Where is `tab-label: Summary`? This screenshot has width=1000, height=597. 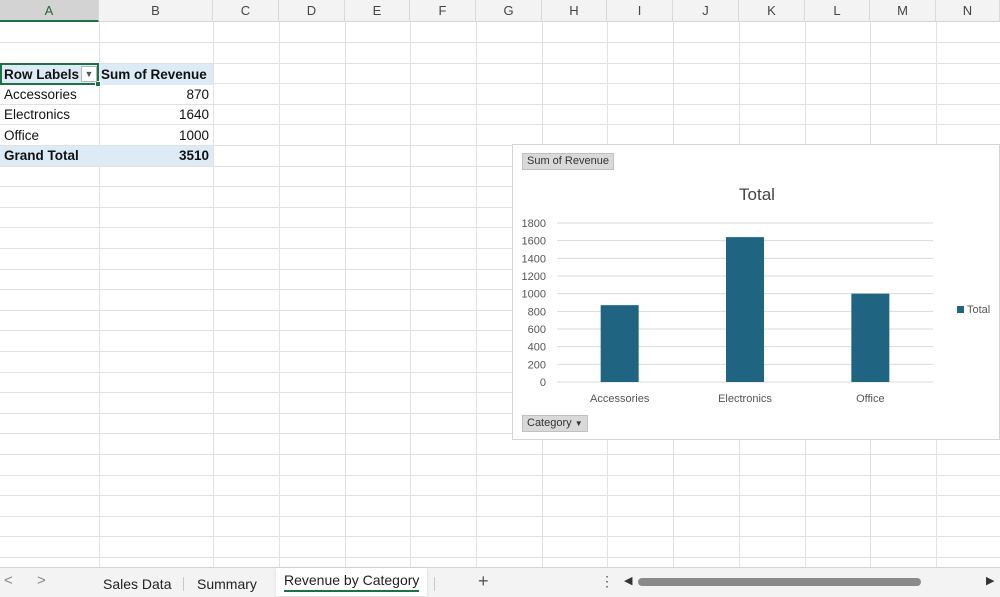
tab-label: Summary is located at coordinates (227, 584).